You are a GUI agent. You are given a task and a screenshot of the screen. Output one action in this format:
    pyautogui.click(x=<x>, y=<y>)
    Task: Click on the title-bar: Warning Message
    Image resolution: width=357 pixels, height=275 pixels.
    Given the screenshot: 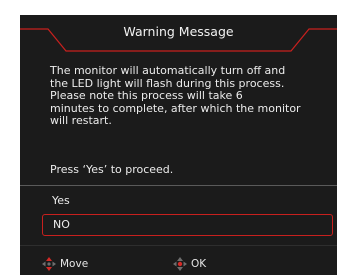 What is the action you would take?
    pyautogui.click(x=178, y=36)
    